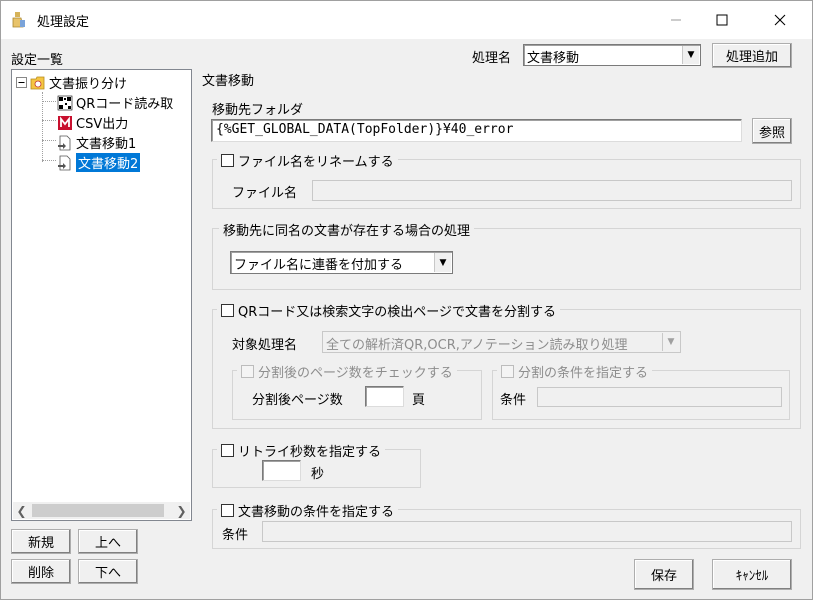 Image resolution: width=813 pixels, height=600 pixels. What do you see at coordinates (265, 193) in the screenshot?
I see `filename-label: ファイル名` at bounding box center [265, 193].